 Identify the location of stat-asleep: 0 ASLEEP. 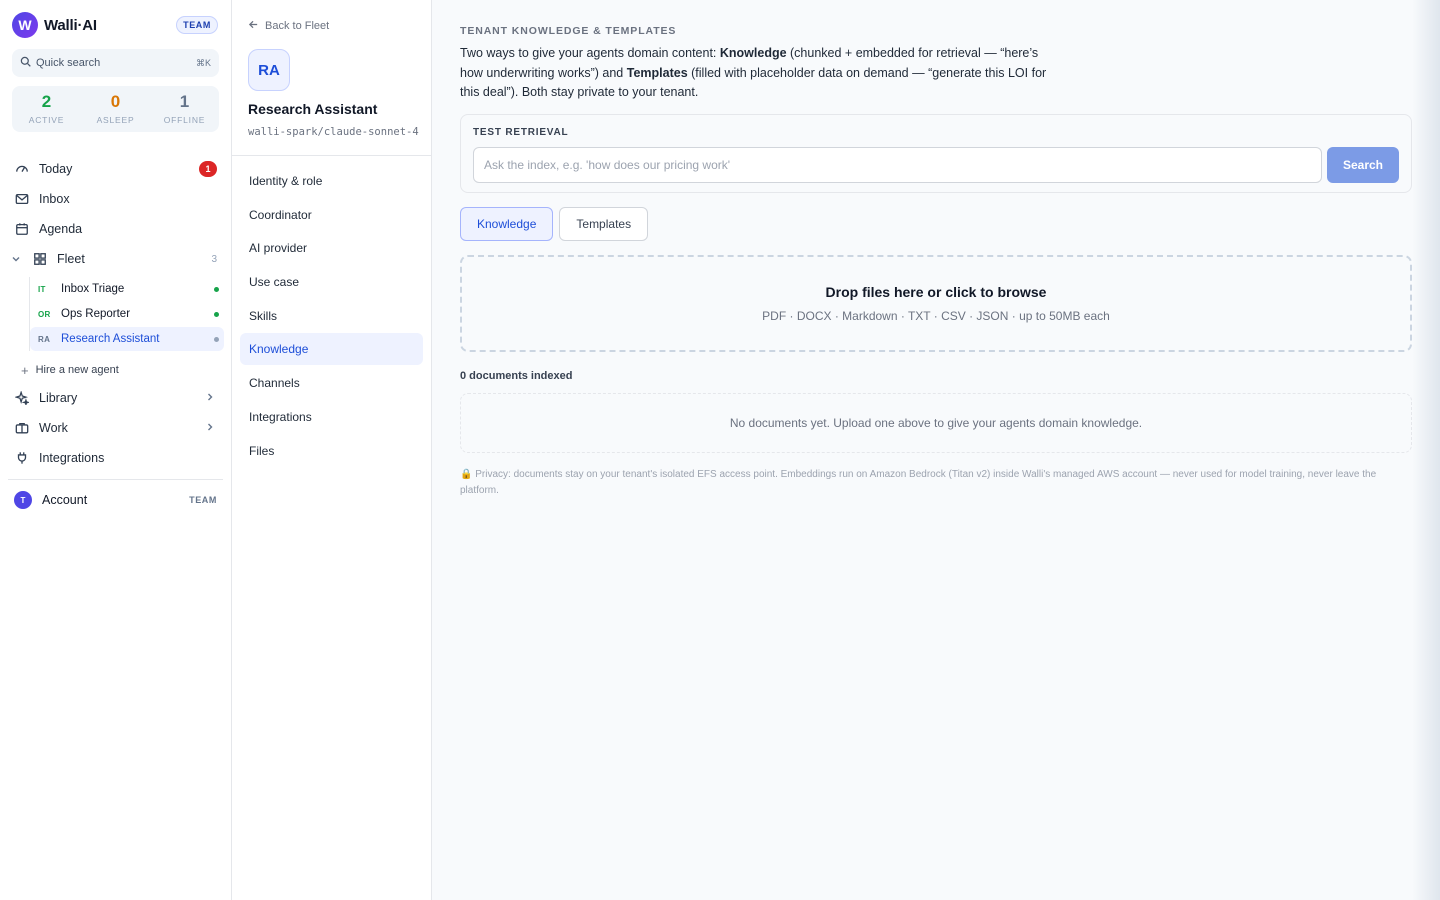
(115, 109).